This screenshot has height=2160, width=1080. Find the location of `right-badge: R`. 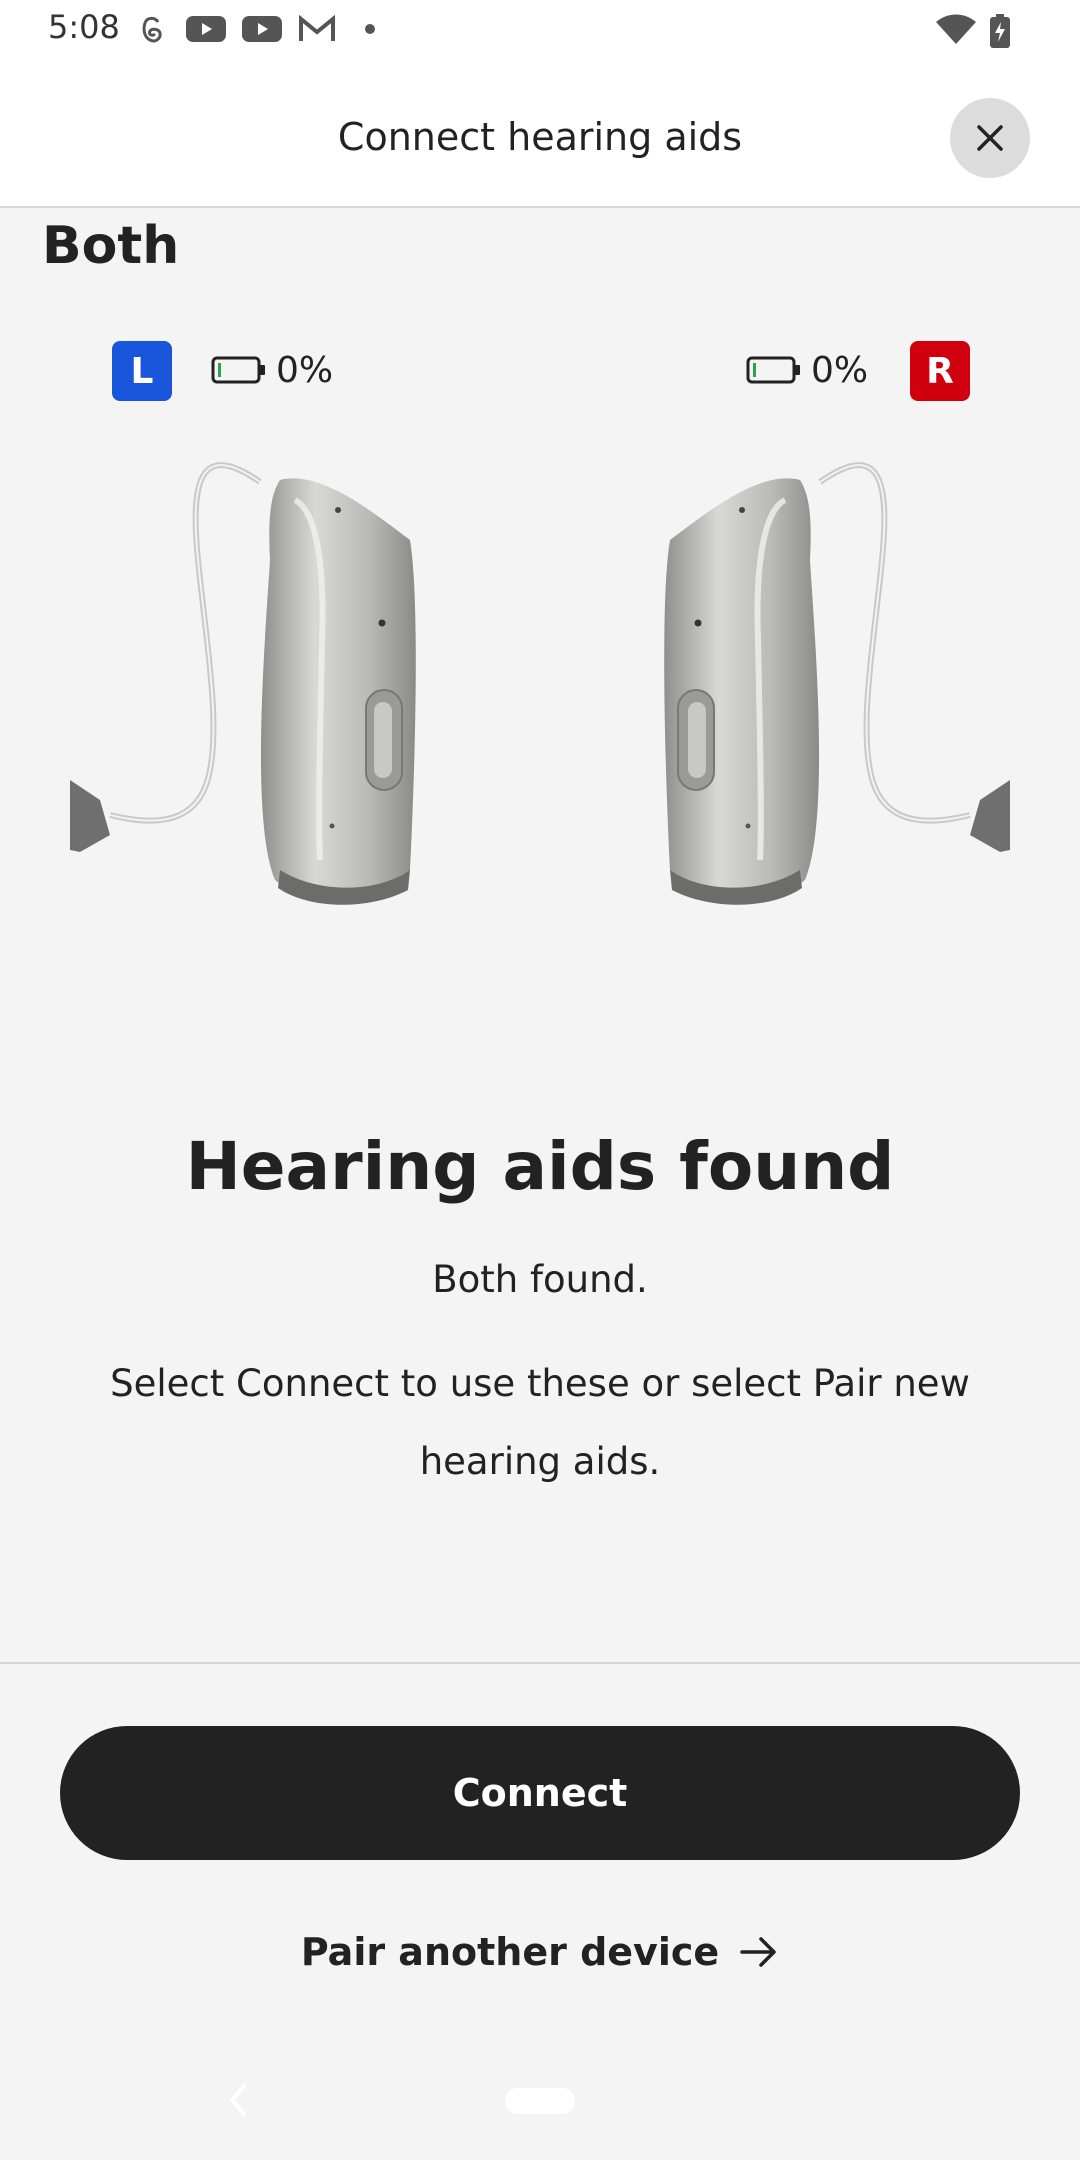

right-badge: R is located at coordinates (940, 371).